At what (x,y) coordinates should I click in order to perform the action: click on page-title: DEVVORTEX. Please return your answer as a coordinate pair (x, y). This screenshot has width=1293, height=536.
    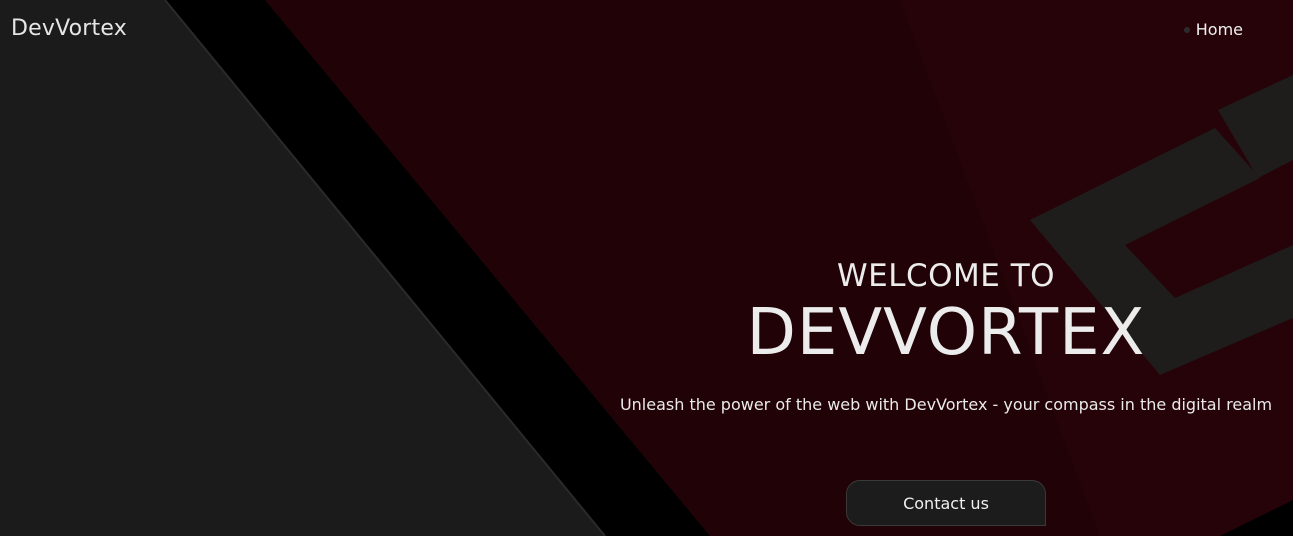
    Looking at the image, I should click on (946, 333).